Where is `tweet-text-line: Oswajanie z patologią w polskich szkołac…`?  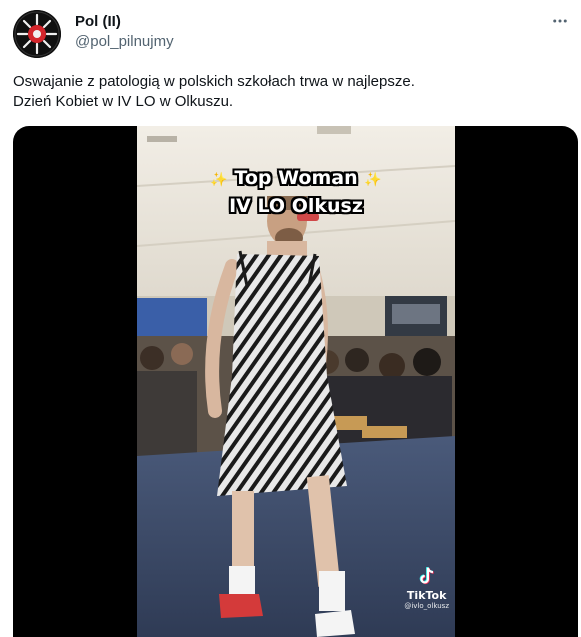 tweet-text-line: Oswajanie z patologią w polskich szkołac… is located at coordinates (214, 81).